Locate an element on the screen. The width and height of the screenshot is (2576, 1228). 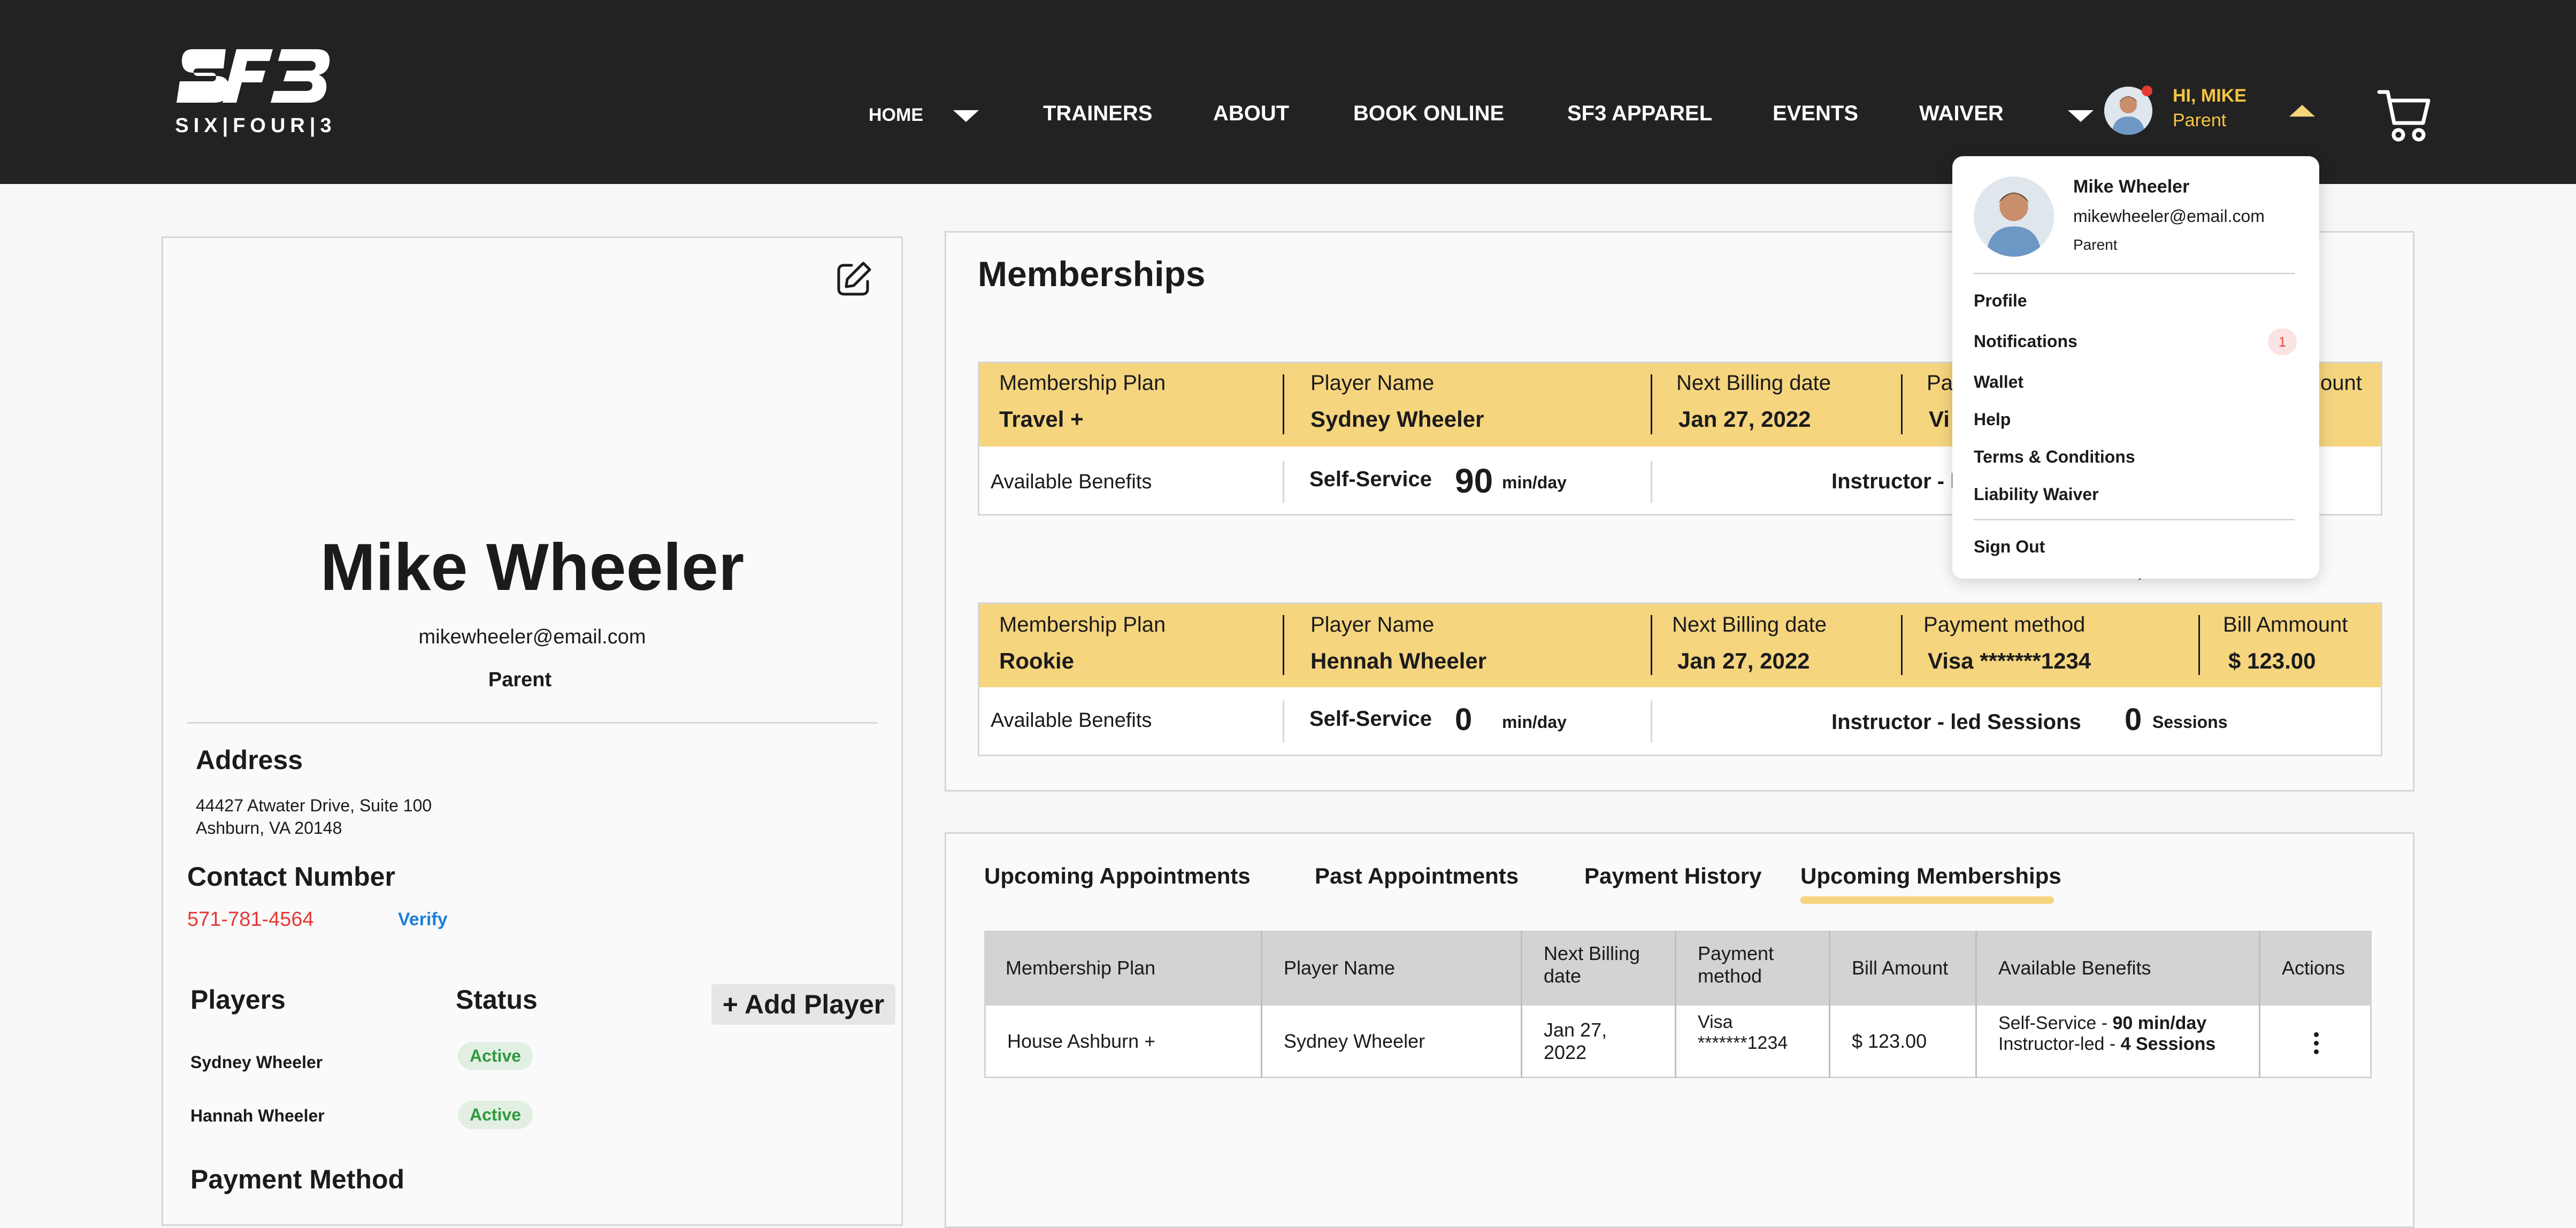
profile-name: Mike Wheeler is located at coordinates (532, 568).